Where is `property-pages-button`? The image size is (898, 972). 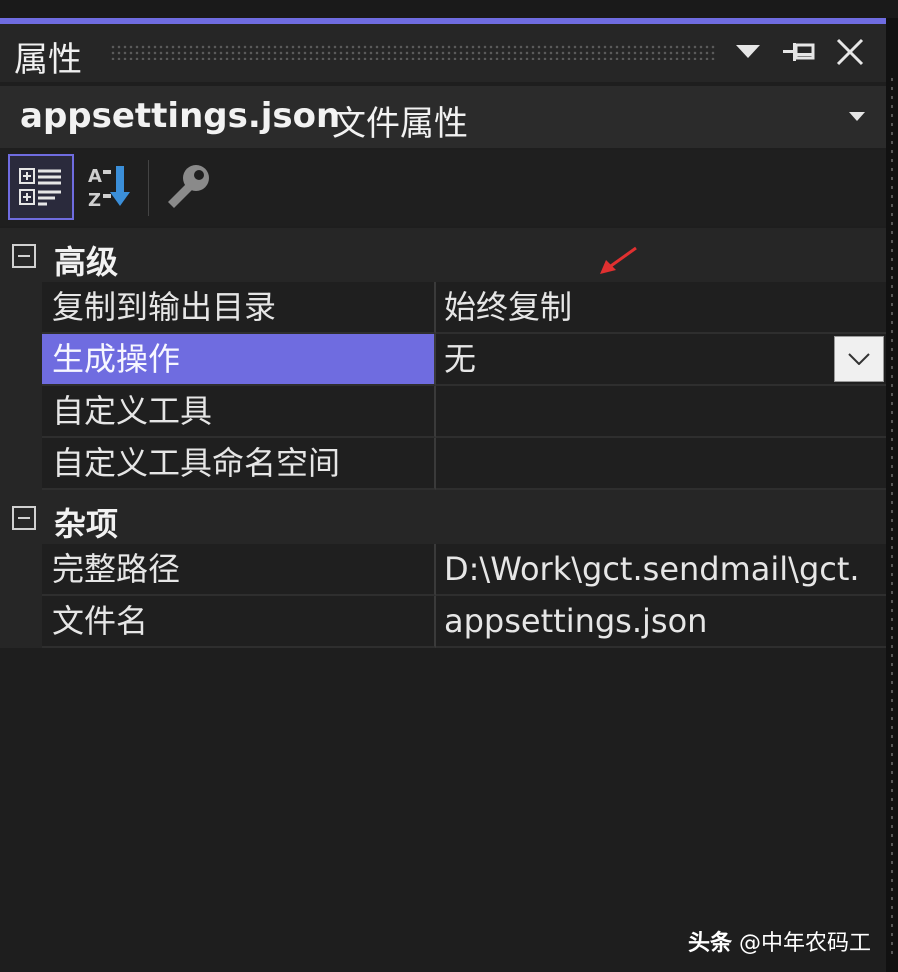 property-pages-button is located at coordinates (189, 187).